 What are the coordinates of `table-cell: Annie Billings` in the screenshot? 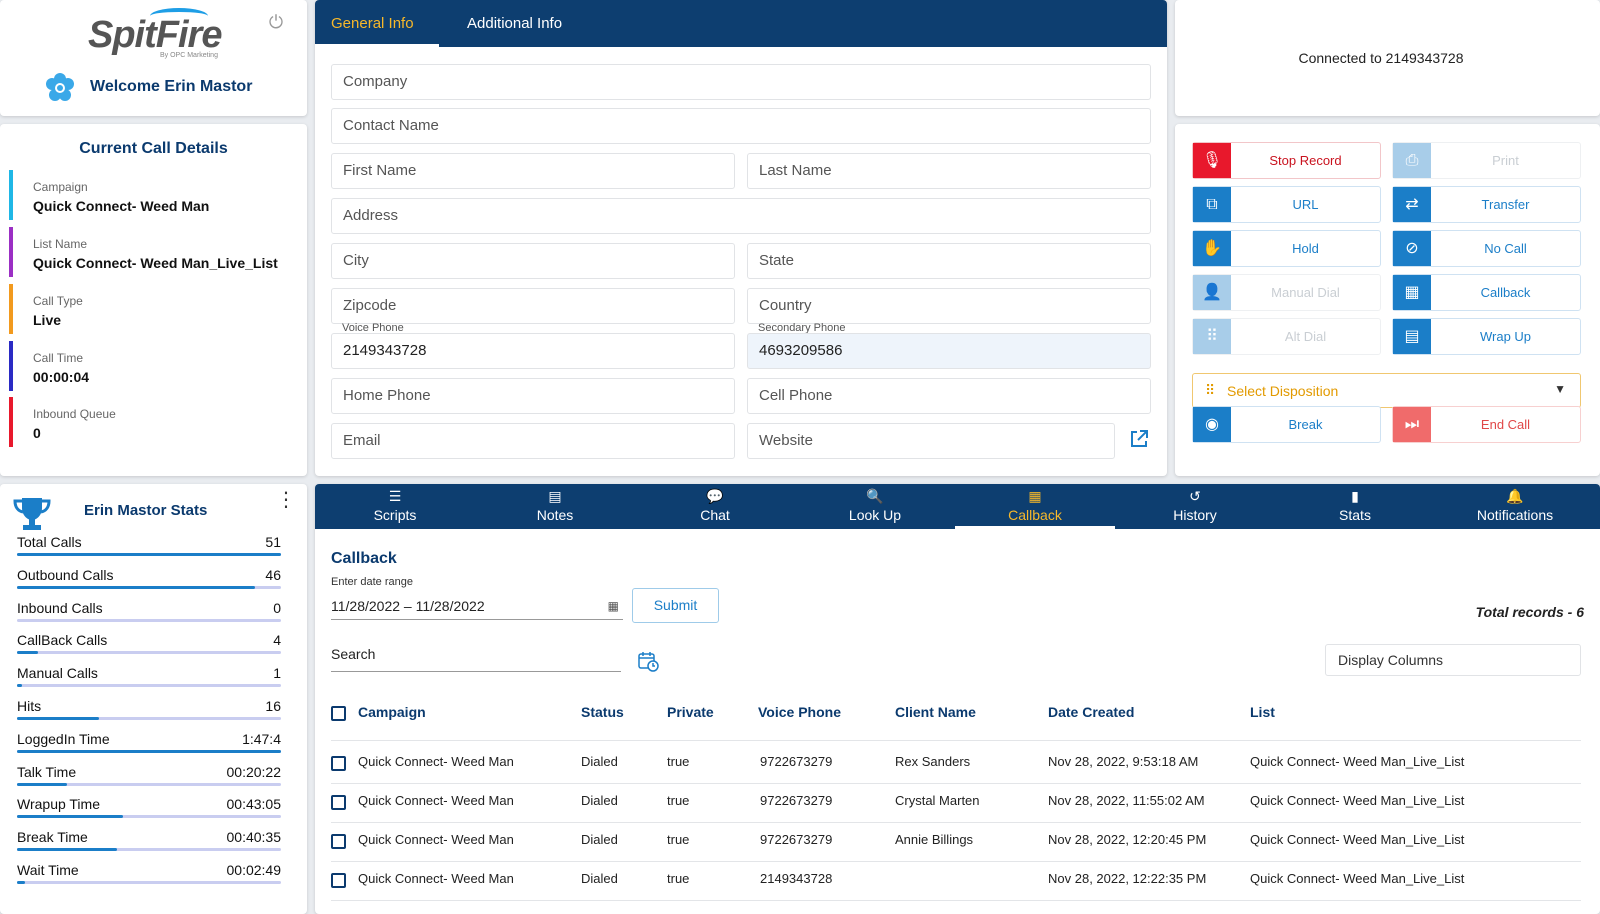 It's located at (934, 839).